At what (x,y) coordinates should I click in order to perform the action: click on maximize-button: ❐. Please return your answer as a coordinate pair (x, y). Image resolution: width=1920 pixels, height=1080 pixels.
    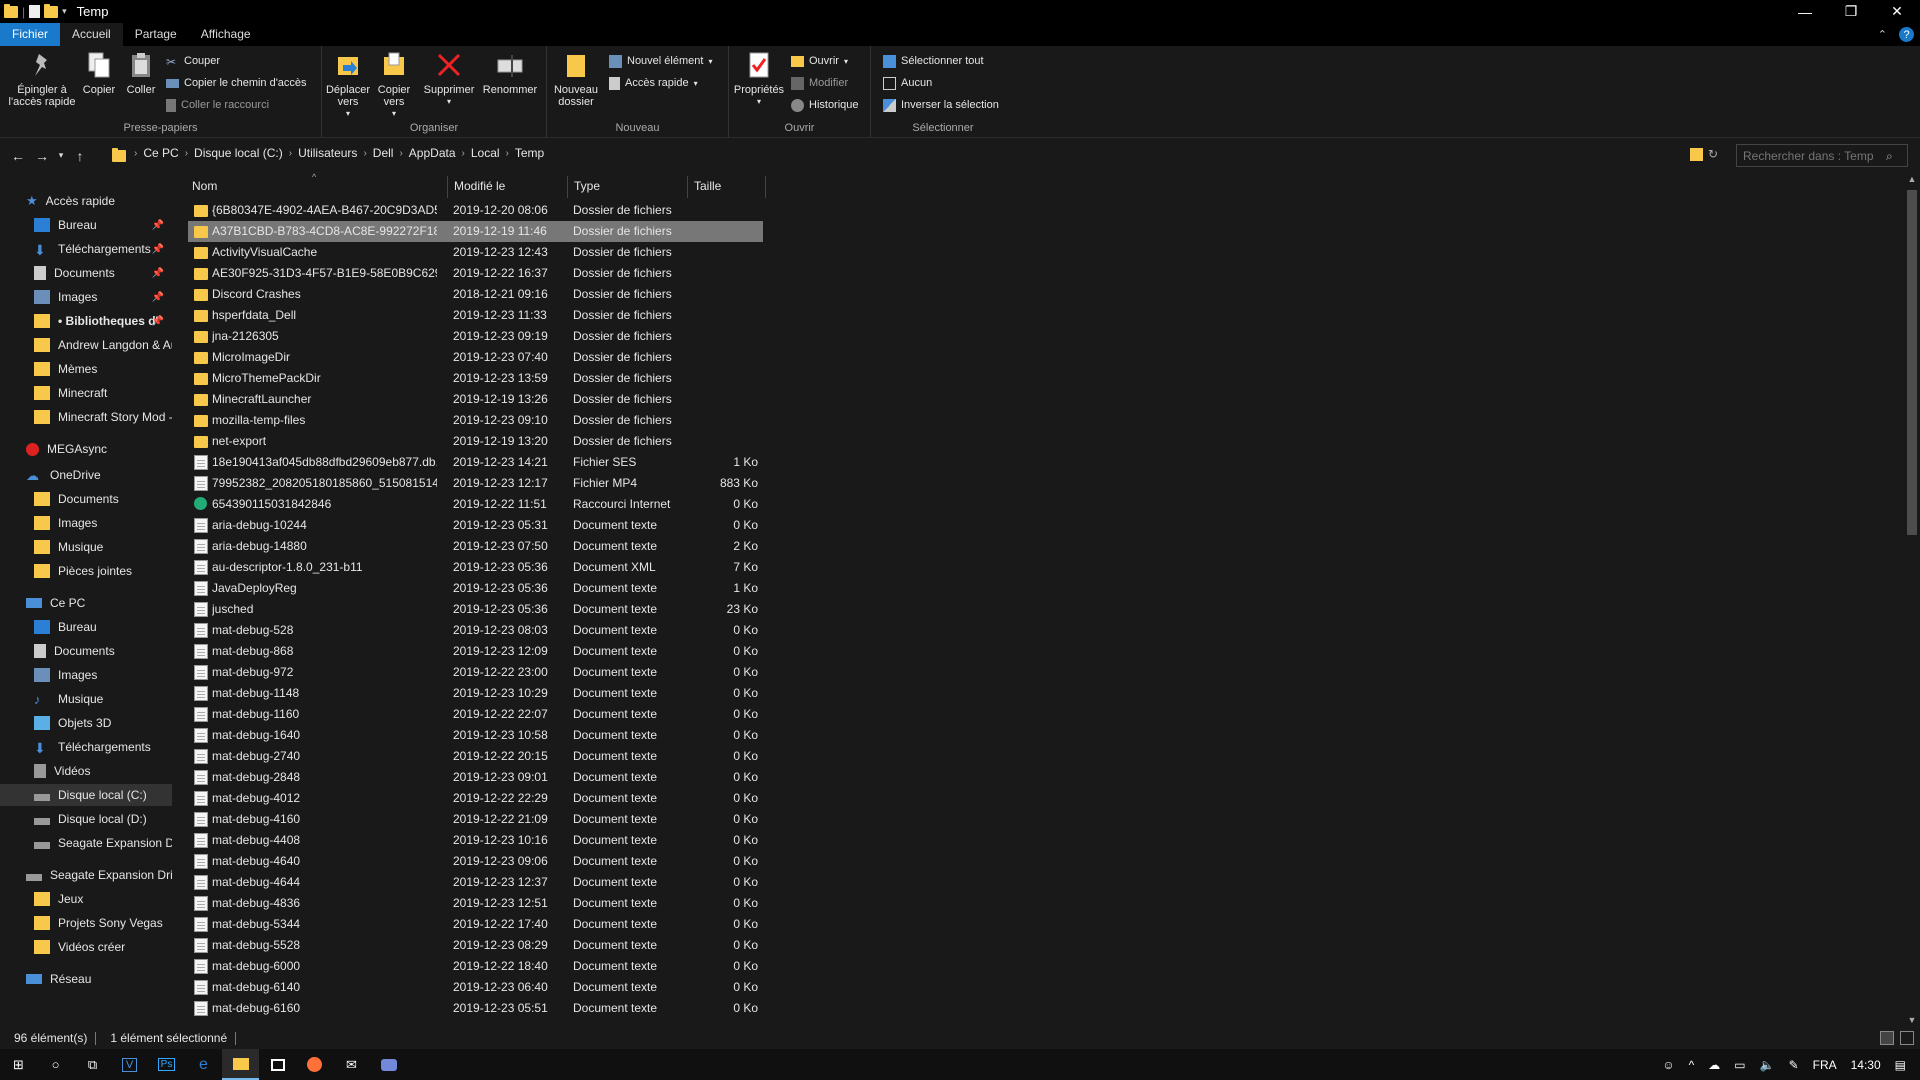
    Looking at the image, I should click on (1851, 11).